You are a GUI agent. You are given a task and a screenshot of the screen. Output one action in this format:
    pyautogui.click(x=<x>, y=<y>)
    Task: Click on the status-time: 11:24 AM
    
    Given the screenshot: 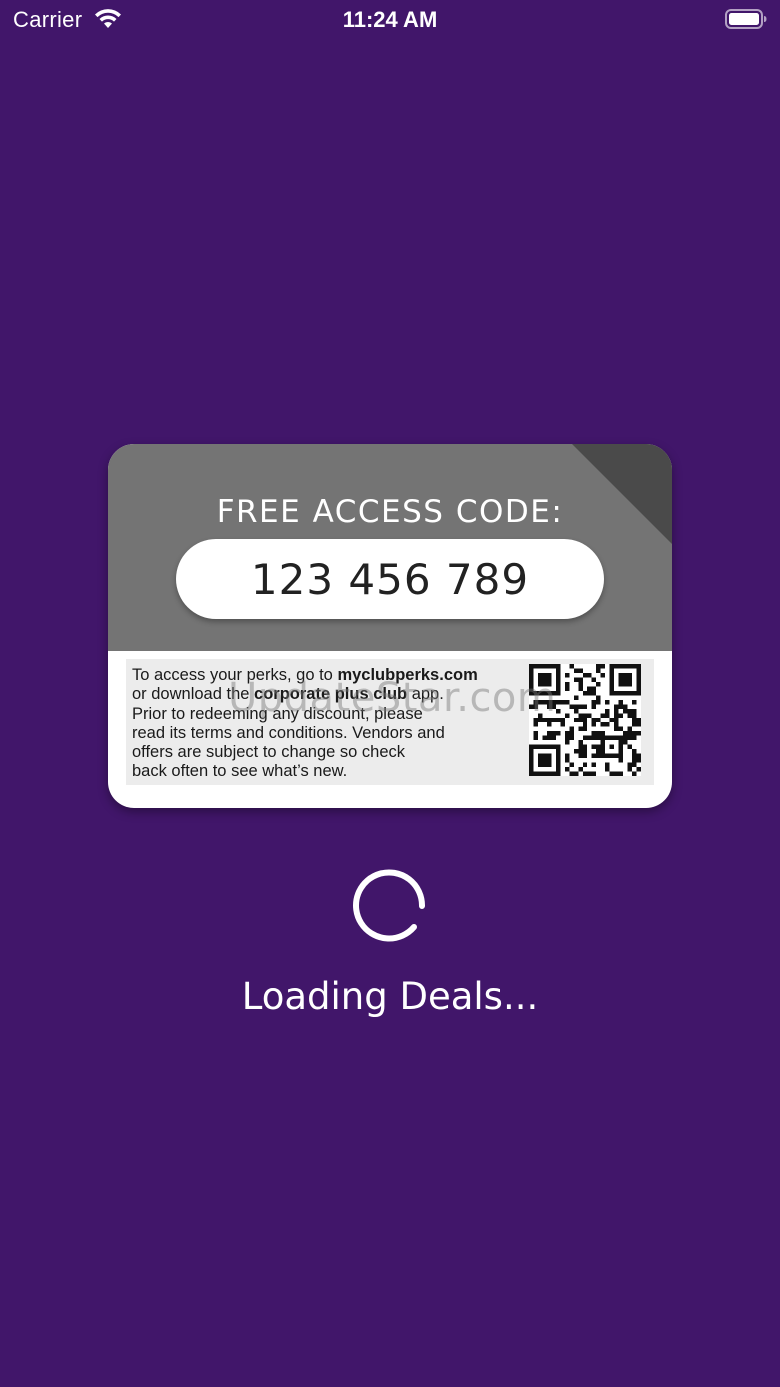 What is the action you would take?
    pyautogui.click(x=390, y=19)
    